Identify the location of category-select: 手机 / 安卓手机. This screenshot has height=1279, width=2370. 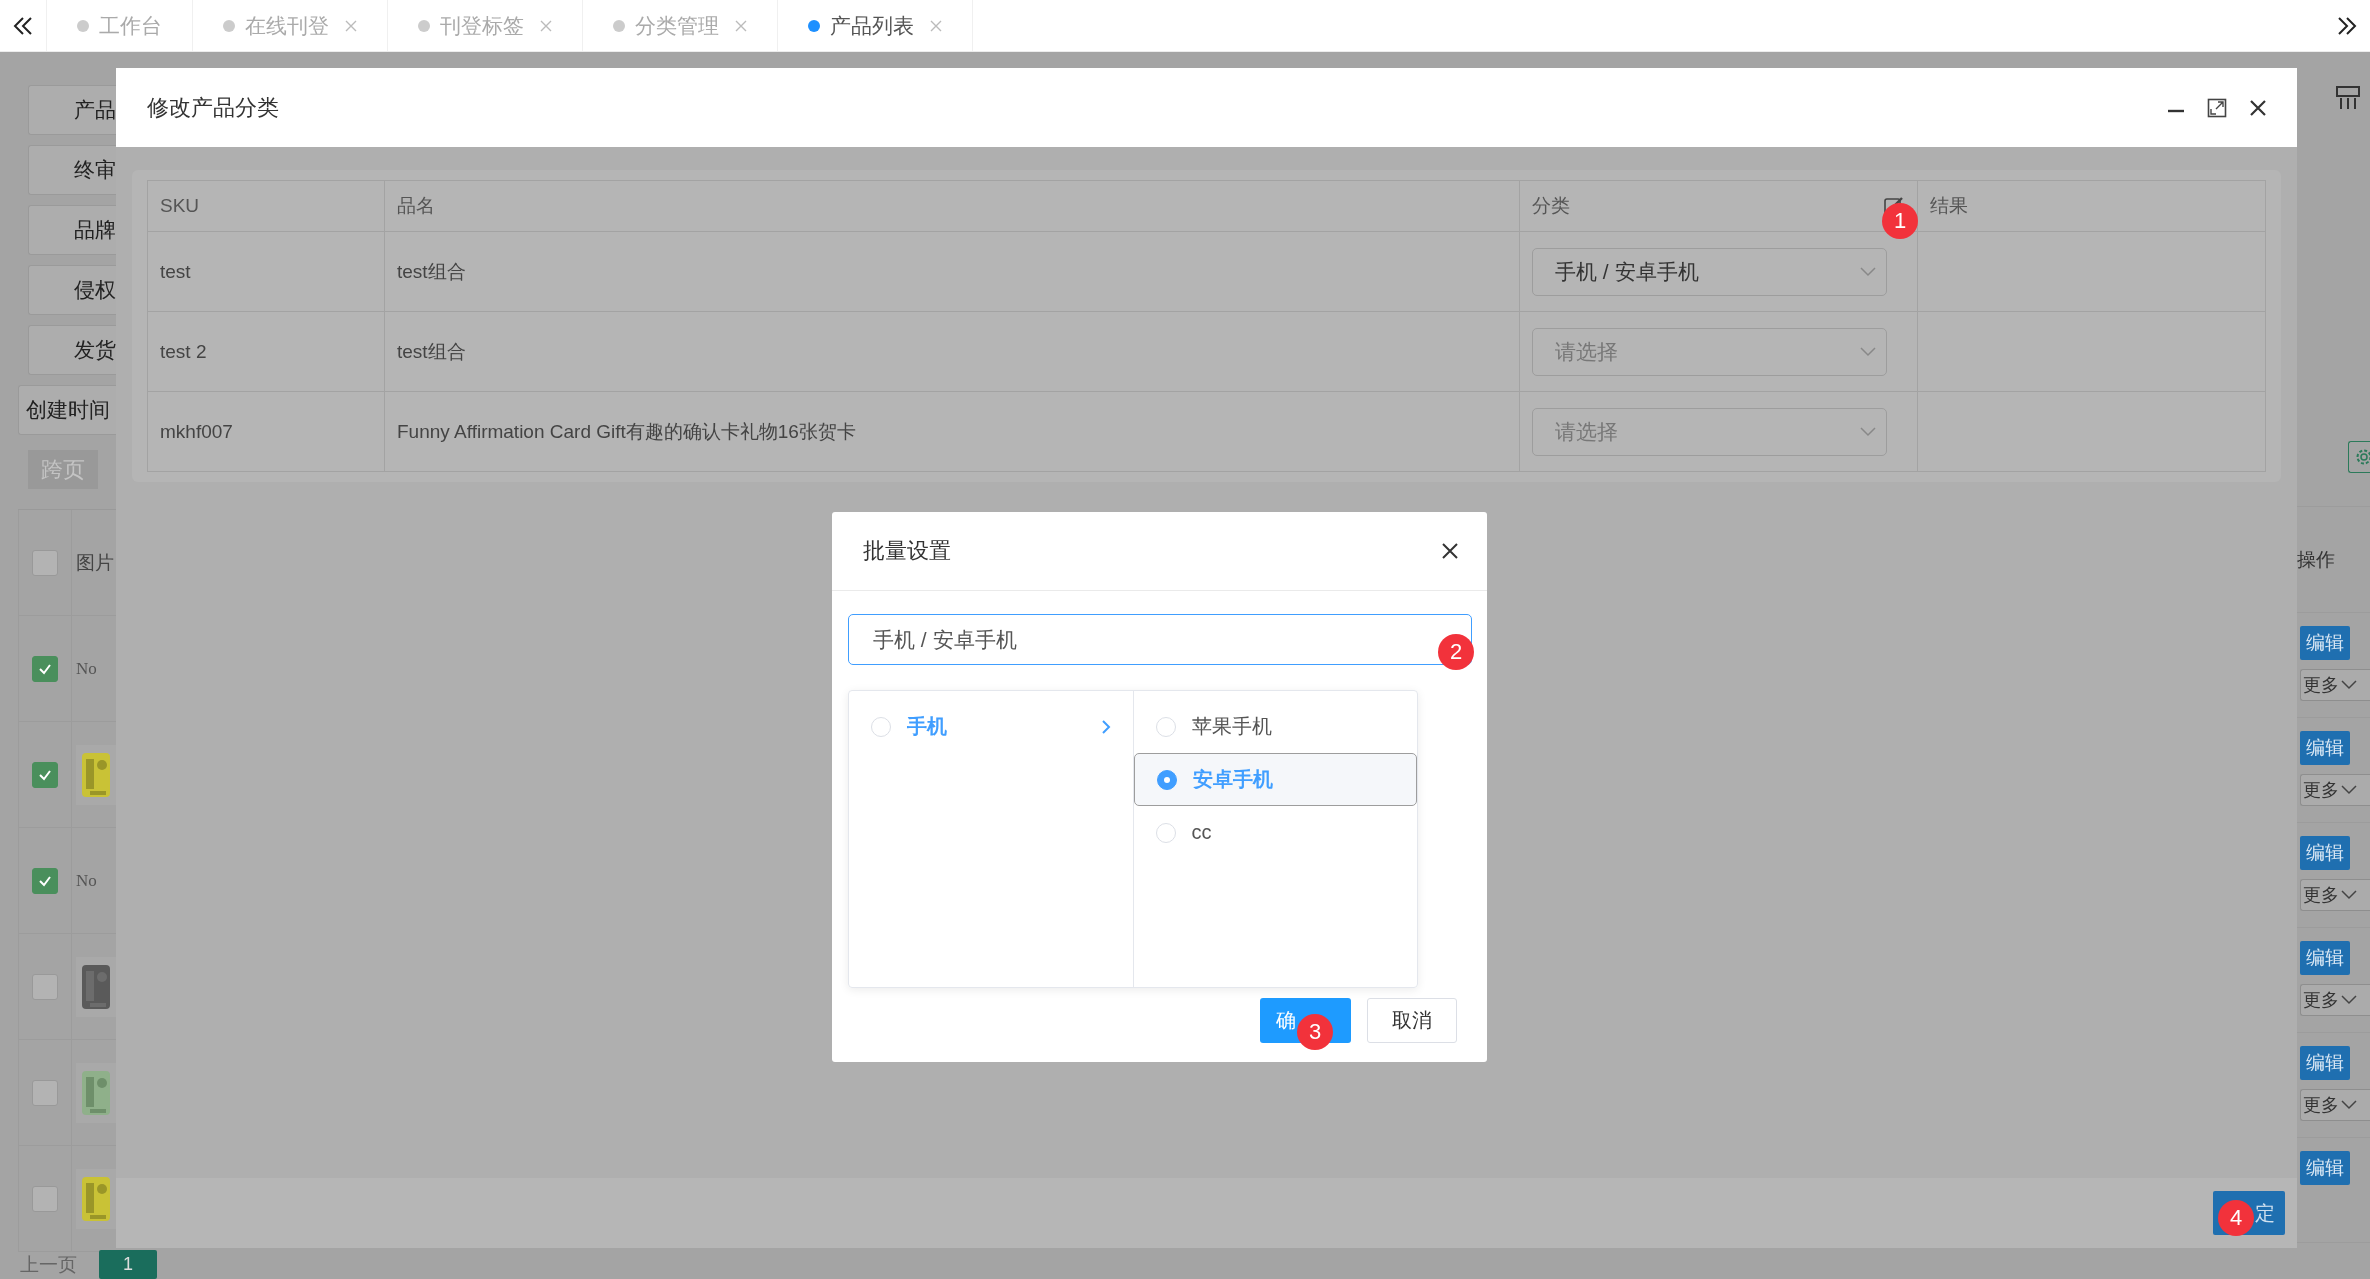
(1709, 271).